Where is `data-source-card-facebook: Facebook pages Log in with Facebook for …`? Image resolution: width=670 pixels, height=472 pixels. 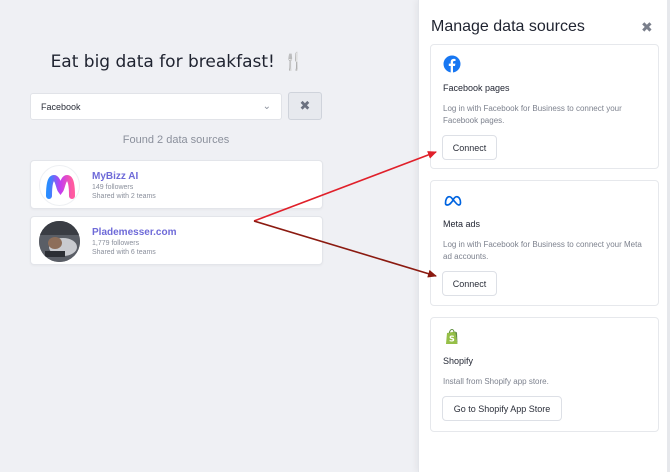
data-source-card-facebook: Facebook pages Log in with Facebook for … is located at coordinates (544, 106).